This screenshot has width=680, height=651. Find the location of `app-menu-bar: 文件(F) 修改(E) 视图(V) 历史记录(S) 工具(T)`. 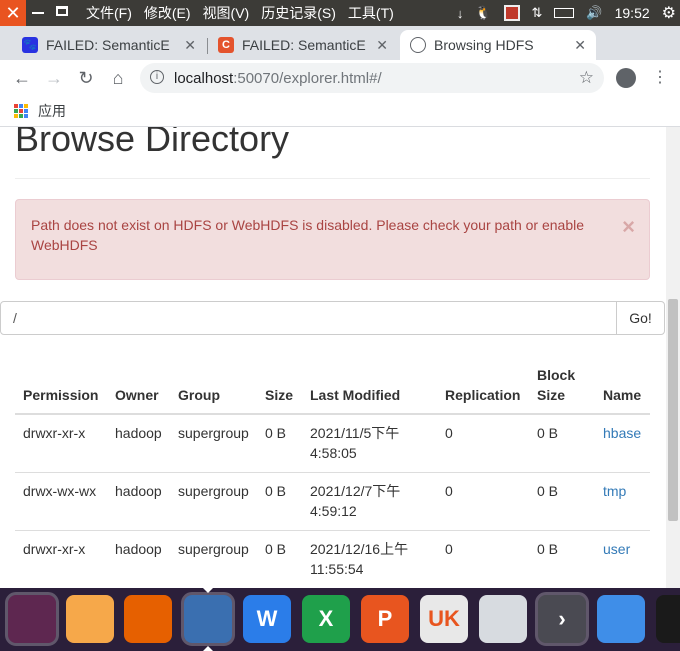

app-menu-bar: 文件(F) 修改(E) 视图(V) 历史记录(S) 工具(T) is located at coordinates (246, 13).